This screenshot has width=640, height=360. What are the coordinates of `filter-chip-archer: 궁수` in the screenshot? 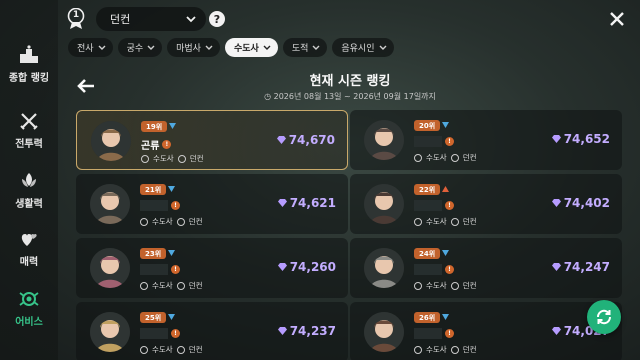 It's located at (140, 47).